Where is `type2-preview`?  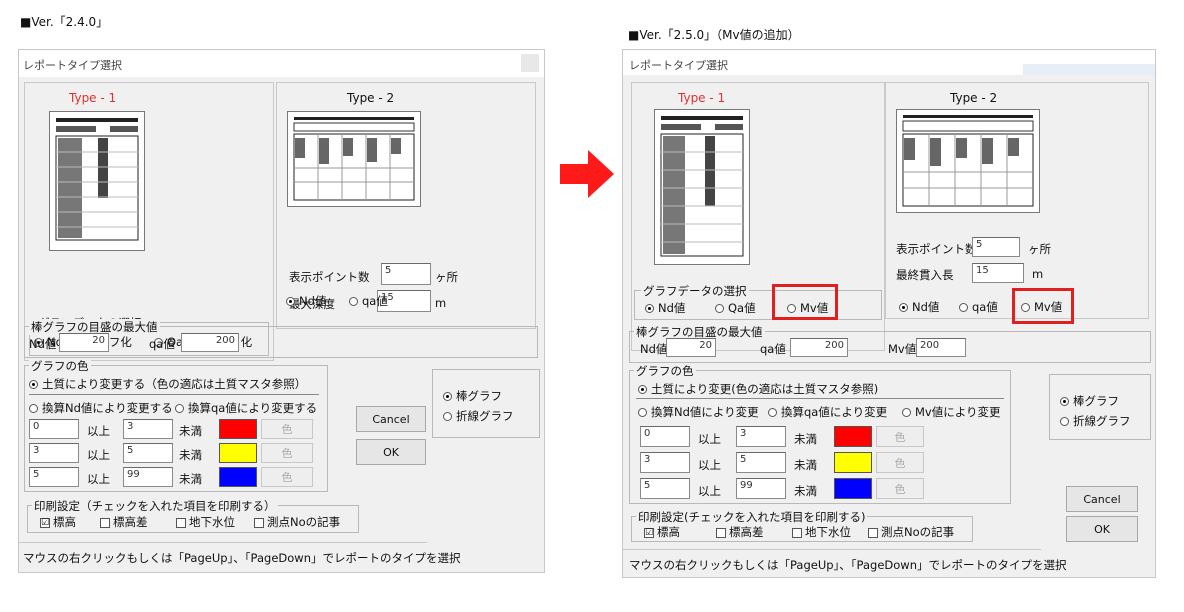 type2-preview is located at coordinates (968, 161).